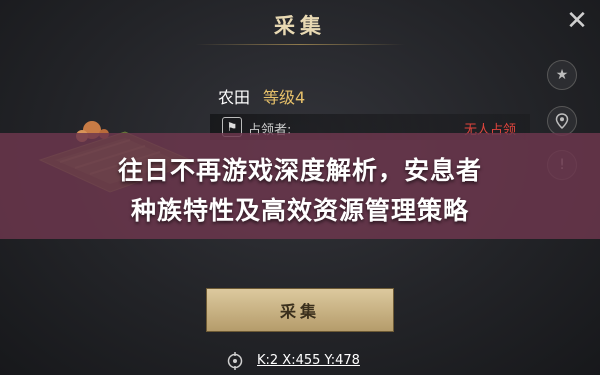 The width and height of the screenshot is (600, 375). What do you see at coordinates (562, 121) in the screenshot?
I see `location-pin-icon` at bounding box center [562, 121].